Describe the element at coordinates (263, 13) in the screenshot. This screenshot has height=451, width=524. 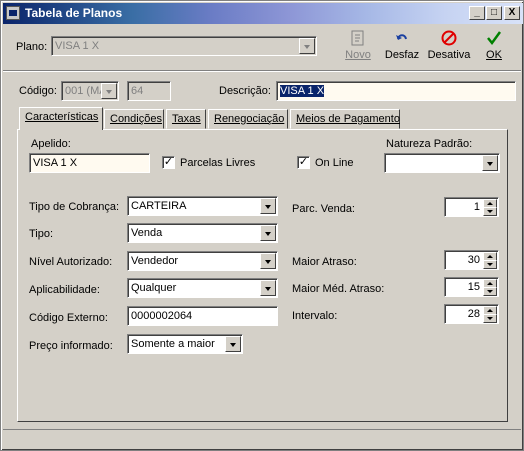
I see `title-bar: Tabela de Planos _ □ X` at that location.